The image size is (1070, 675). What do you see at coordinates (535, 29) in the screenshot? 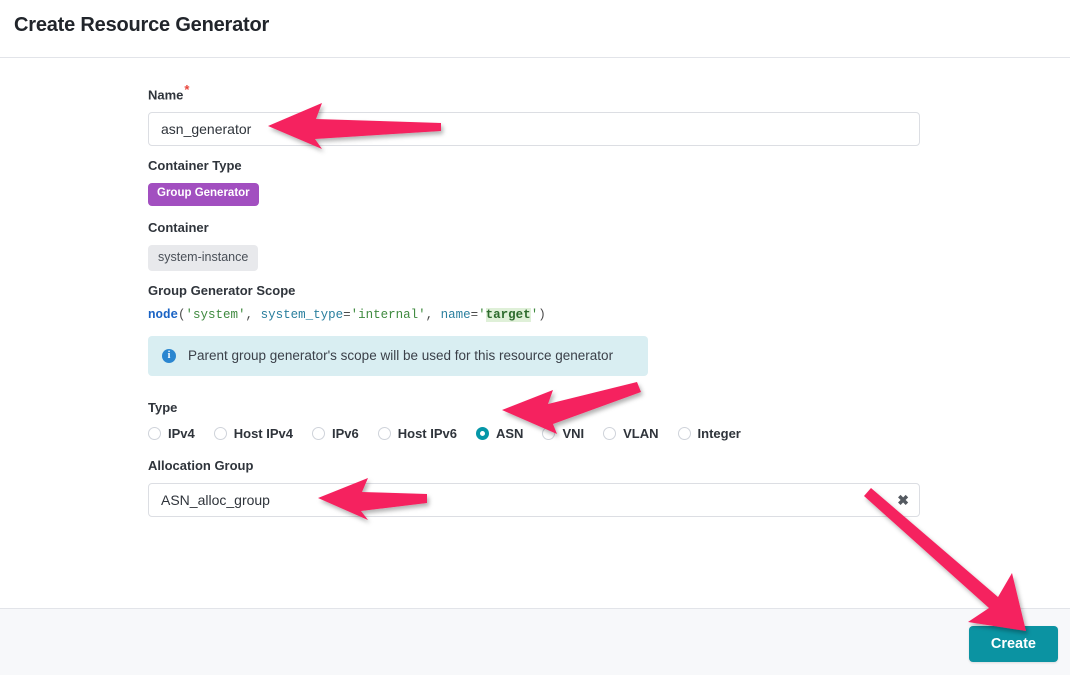
I see `modal-header: Create Resource Generator` at bounding box center [535, 29].